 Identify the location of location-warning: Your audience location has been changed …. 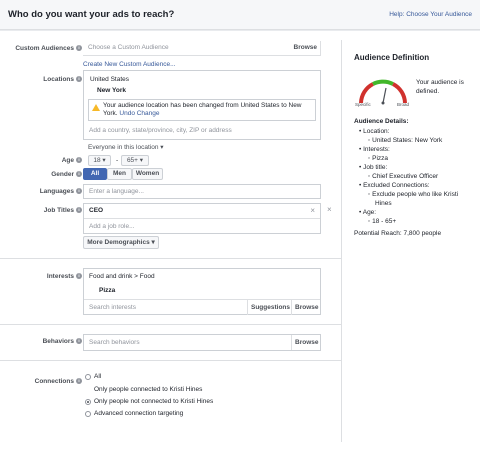
(202, 110).